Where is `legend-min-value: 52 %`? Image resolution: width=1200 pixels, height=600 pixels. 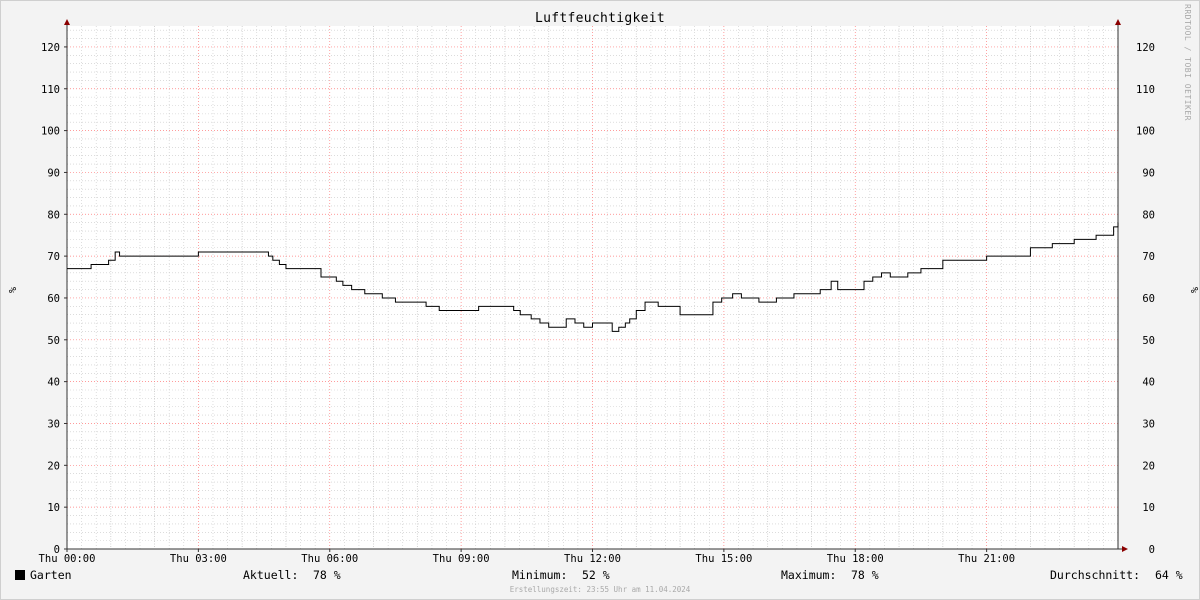 legend-min-value: 52 % is located at coordinates (596, 575).